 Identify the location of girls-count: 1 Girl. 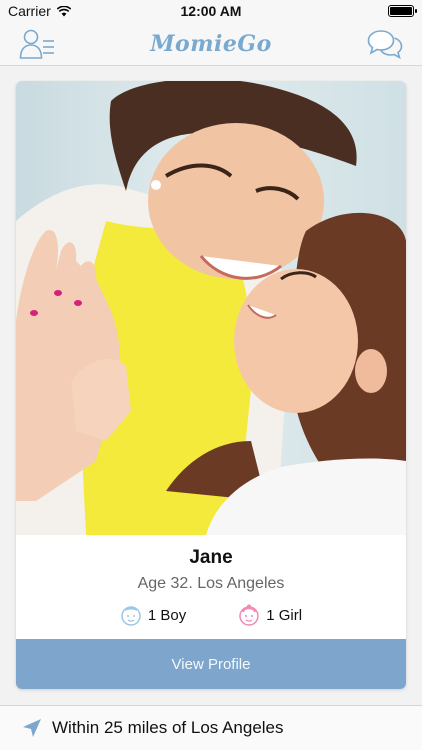
(270, 615).